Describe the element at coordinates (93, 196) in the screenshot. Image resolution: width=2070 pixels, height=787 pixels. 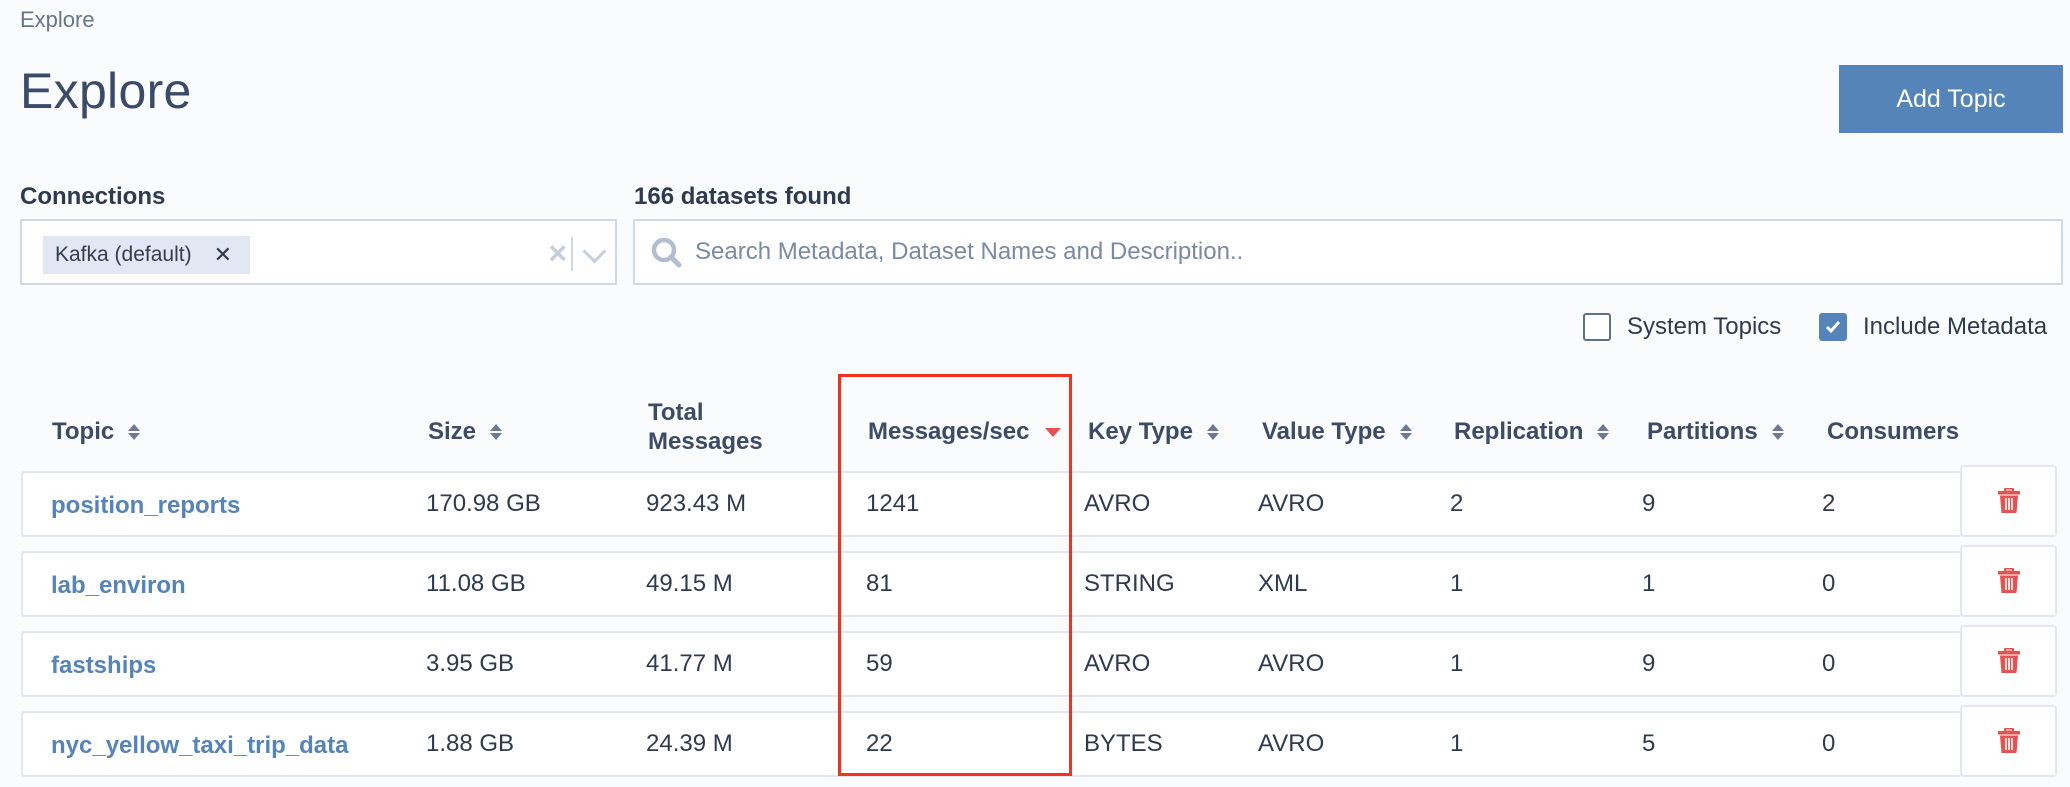
I see `connections-label: Connections` at that location.